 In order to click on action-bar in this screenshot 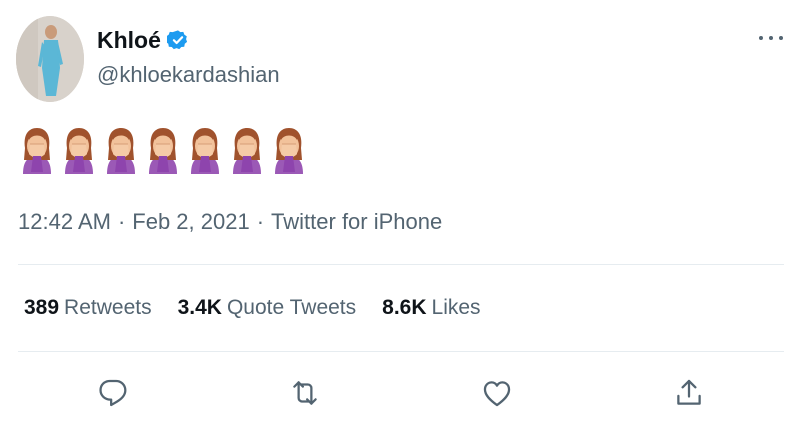, I will do `click(400, 395)`.